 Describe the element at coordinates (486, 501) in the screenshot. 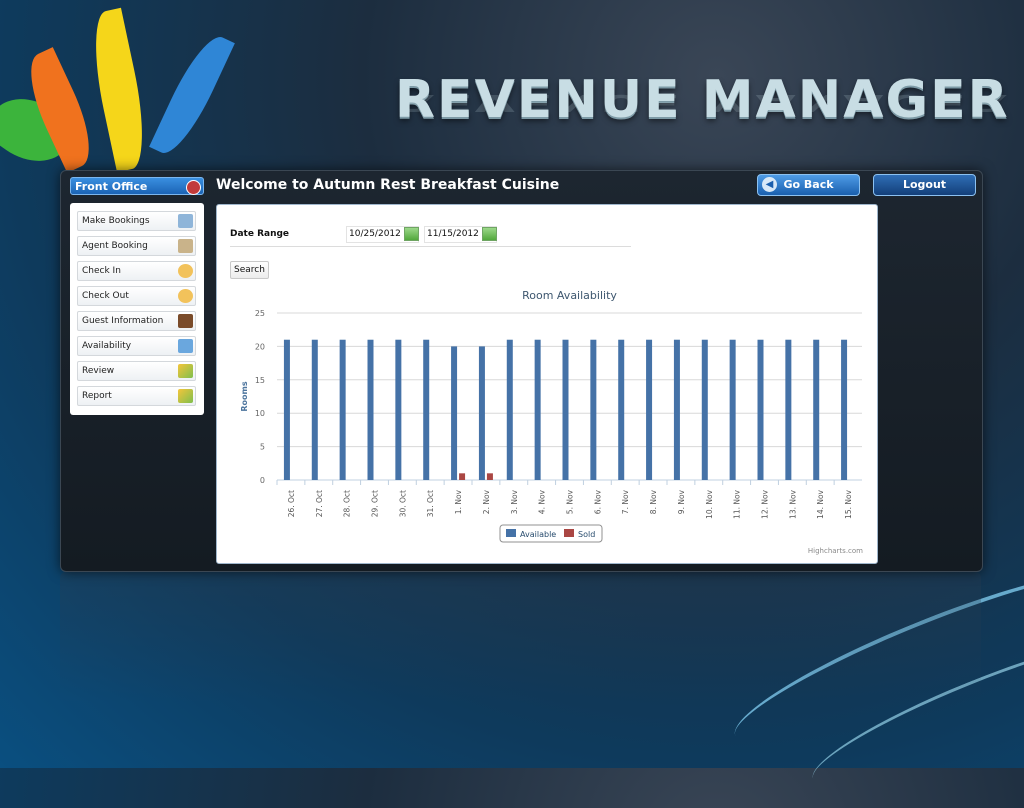

I see `x-tick-label: 2. Nov` at that location.